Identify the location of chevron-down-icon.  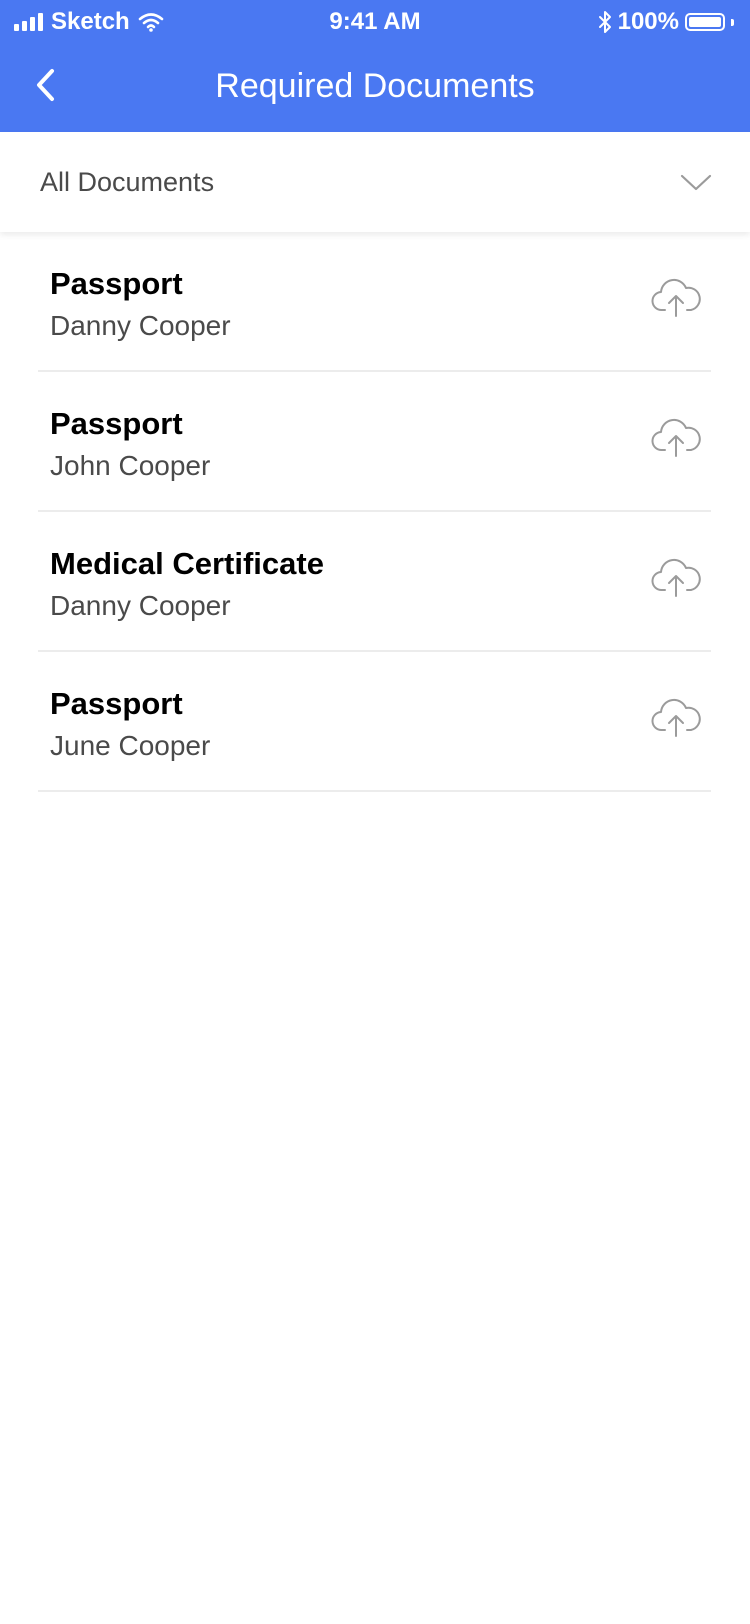
(696, 182).